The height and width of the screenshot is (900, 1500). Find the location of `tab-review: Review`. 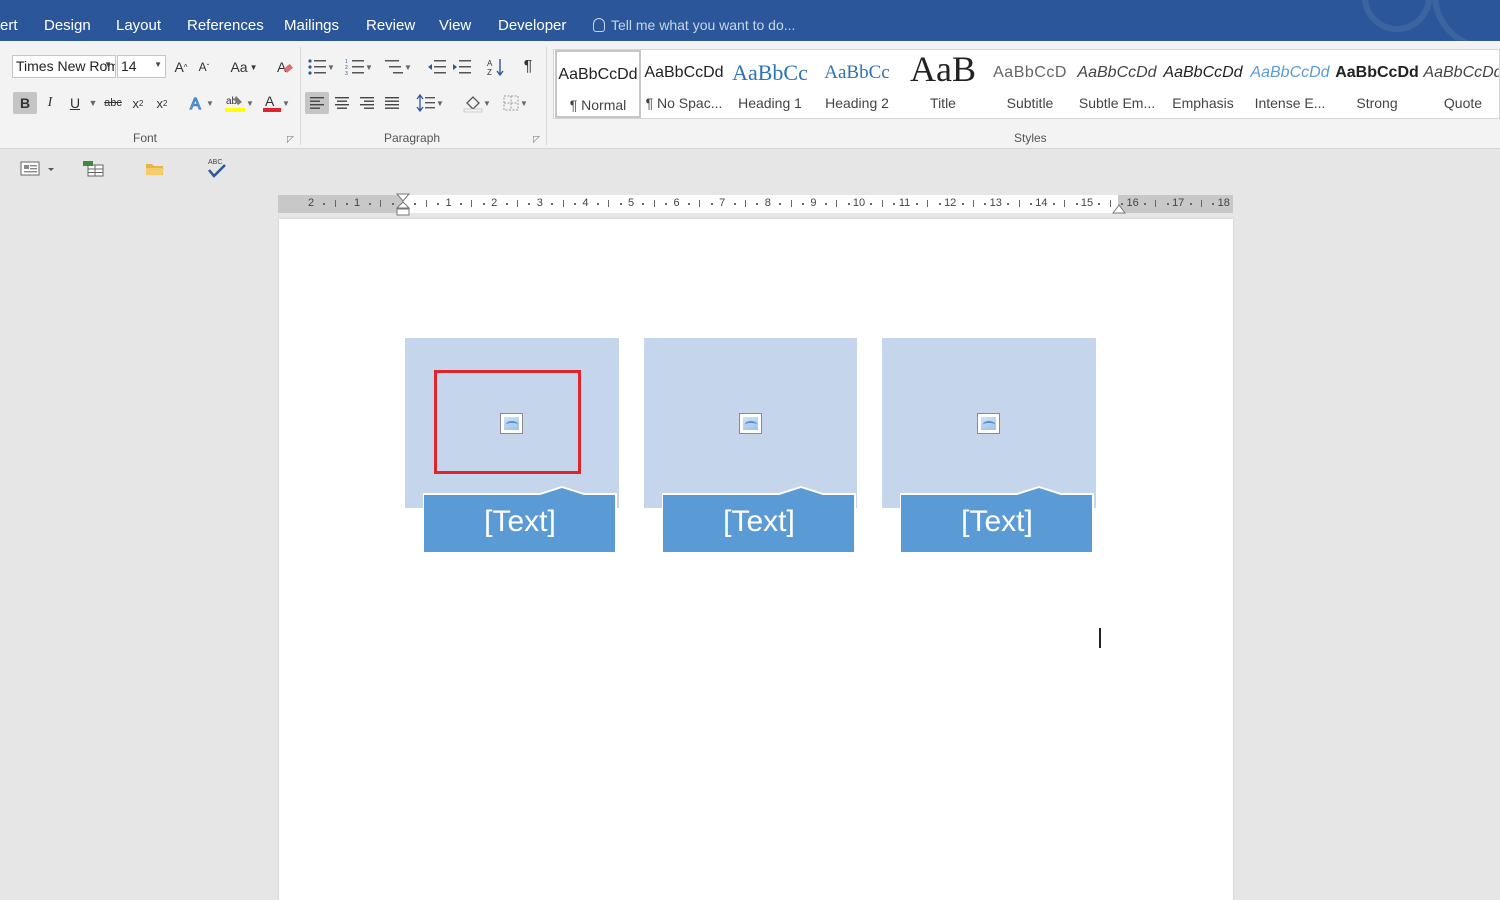

tab-review: Review is located at coordinates (390, 25).